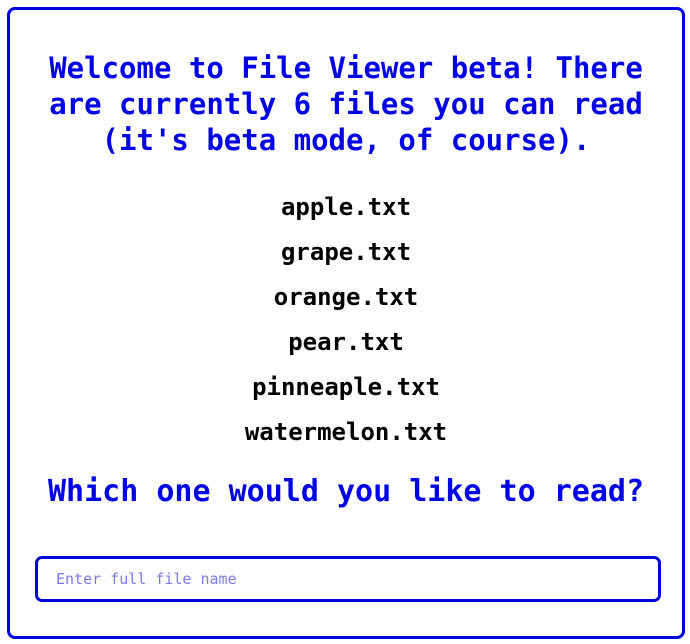  Describe the element at coordinates (346, 252) in the screenshot. I see `file-list-item: grape.txt` at that location.